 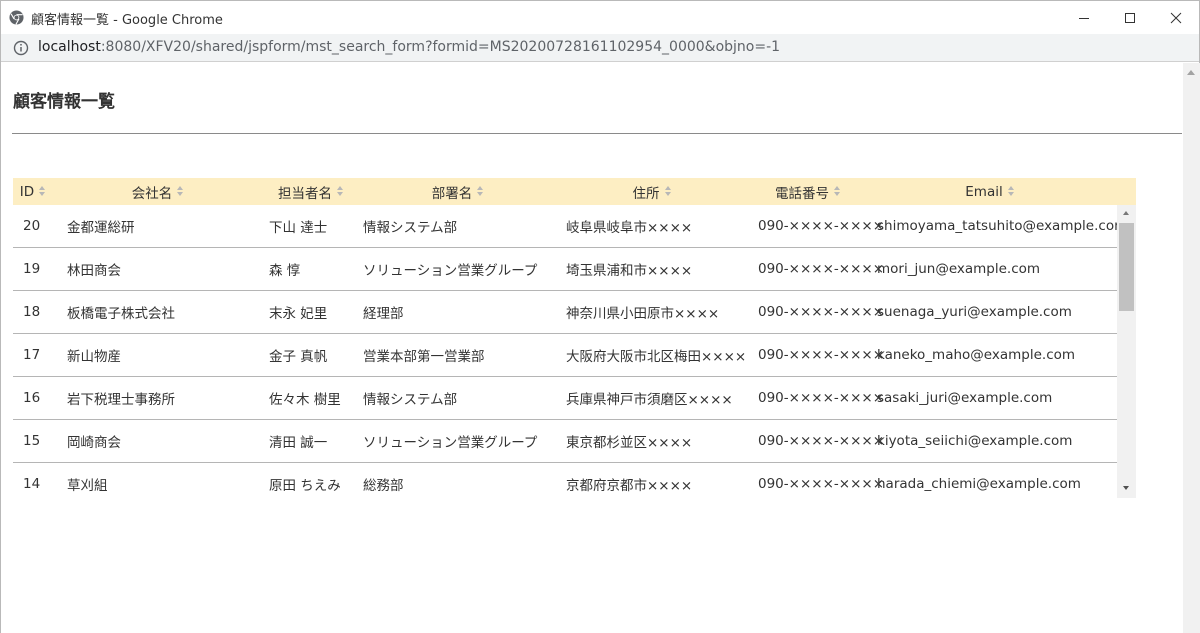 I want to click on cell-contact: 佐々木 樹里, so click(x=305, y=400).